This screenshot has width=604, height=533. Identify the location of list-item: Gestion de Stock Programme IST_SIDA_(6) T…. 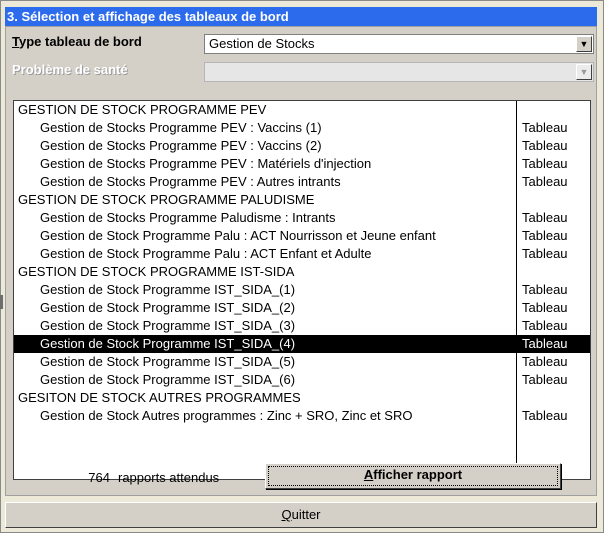
(302, 380).